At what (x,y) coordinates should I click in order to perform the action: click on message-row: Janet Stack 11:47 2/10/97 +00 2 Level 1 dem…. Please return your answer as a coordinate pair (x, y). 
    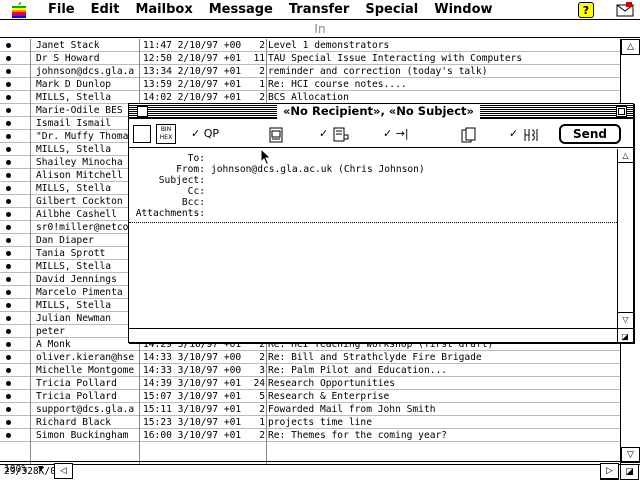
    Looking at the image, I should click on (310, 45).